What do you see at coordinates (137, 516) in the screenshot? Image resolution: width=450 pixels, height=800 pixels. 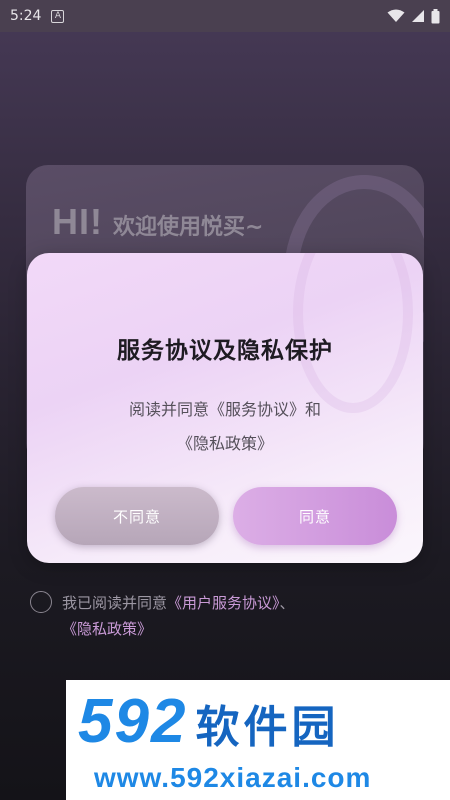 I see `disagree-button: 不同意` at bounding box center [137, 516].